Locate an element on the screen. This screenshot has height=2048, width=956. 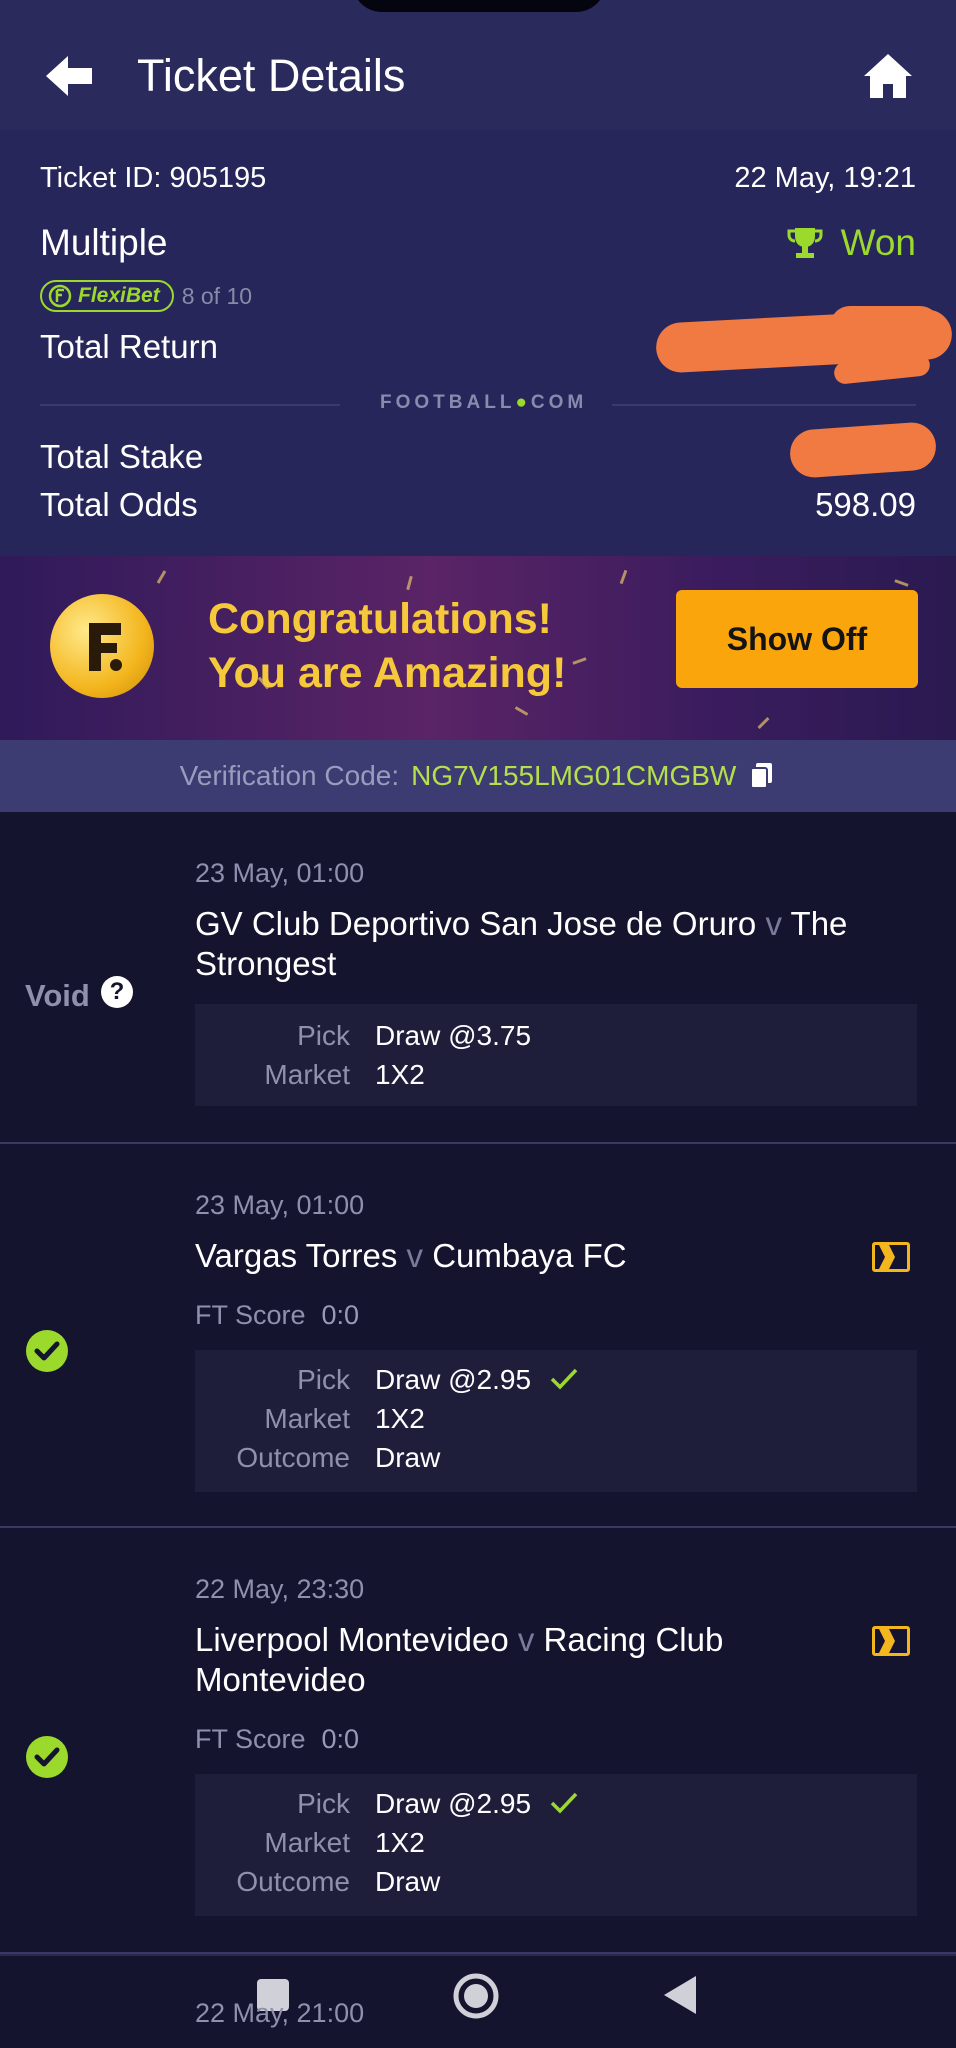
camera-notch is located at coordinates (479, 6).